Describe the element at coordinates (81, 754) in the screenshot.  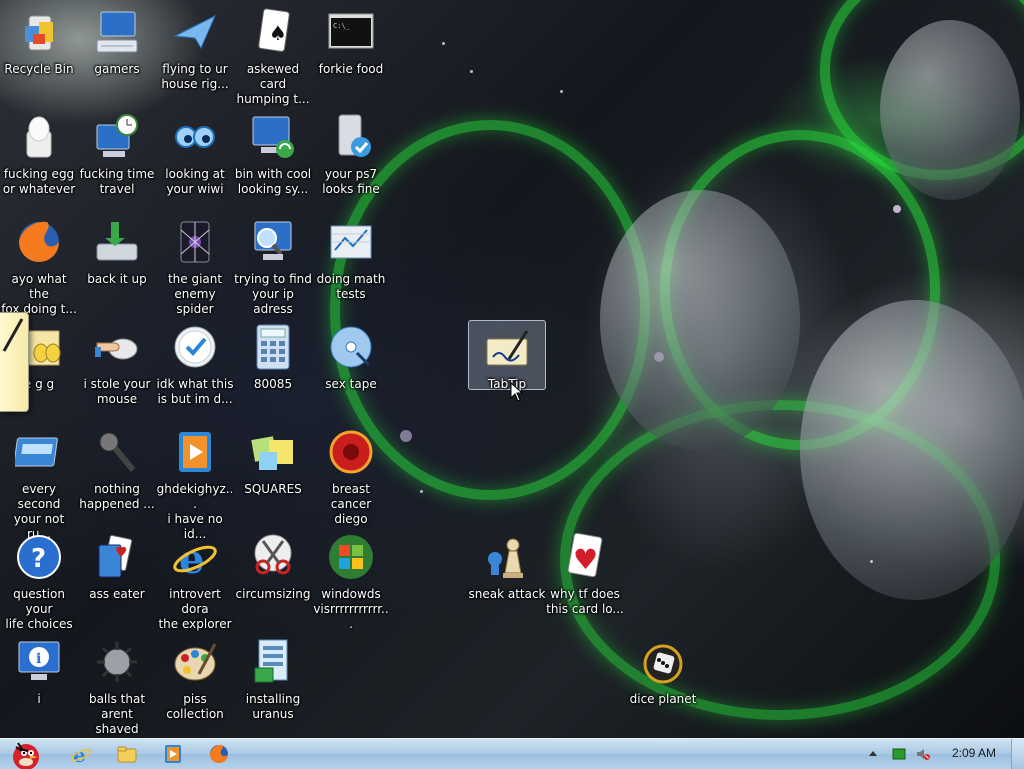
I see `taskbar-internet-explorer: e` at that location.